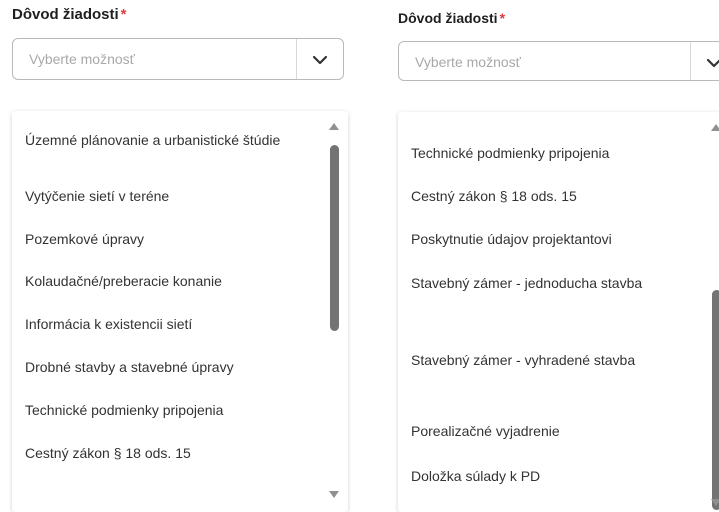 This screenshot has width=719, height=512. Describe the element at coordinates (167, 196) in the screenshot. I see `option-item: Vytýčenie sietí v teréne` at that location.